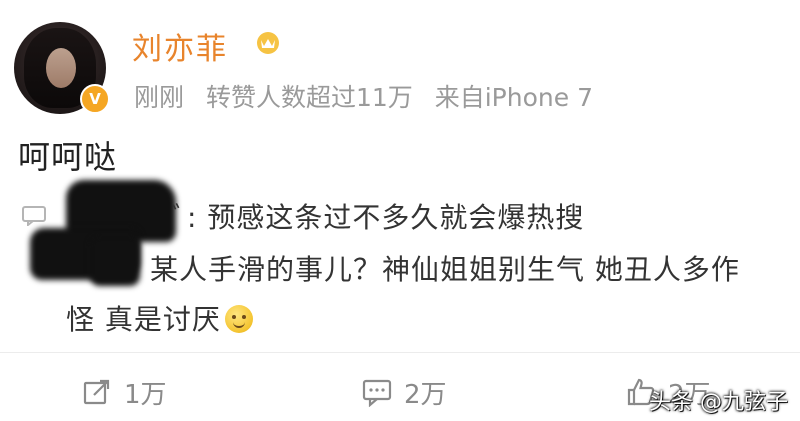 This screenshot has width=800, height=421. What do you see at coordinates (159, 97) in the screenshot?
I see `post-time: 刚刚` at bounding box center [159, 97].